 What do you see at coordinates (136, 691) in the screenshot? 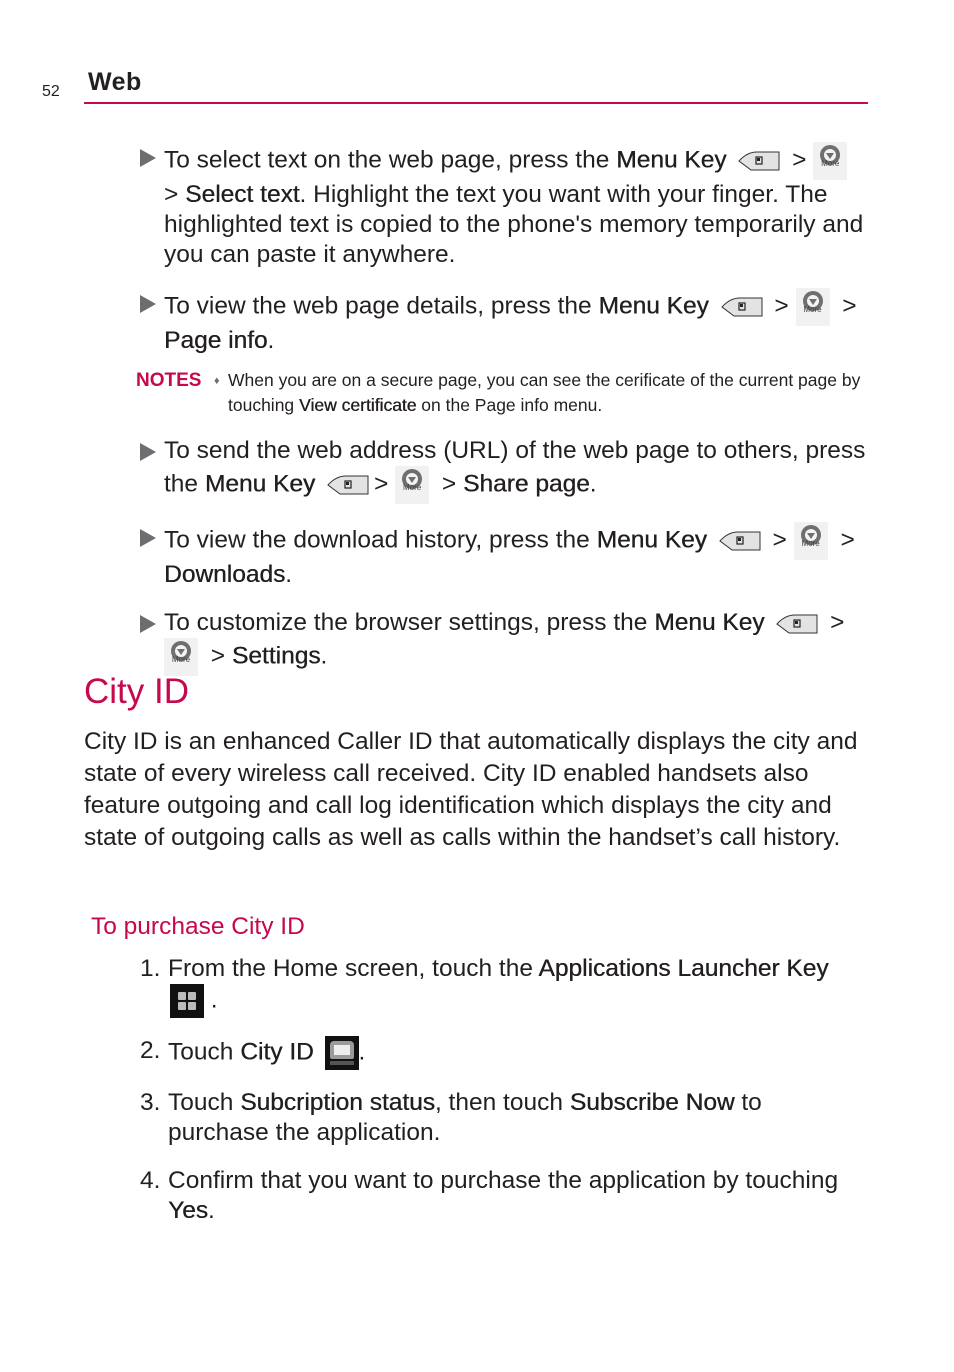
I see `city-id-heading: City ID` at bounding box center [136, 691].